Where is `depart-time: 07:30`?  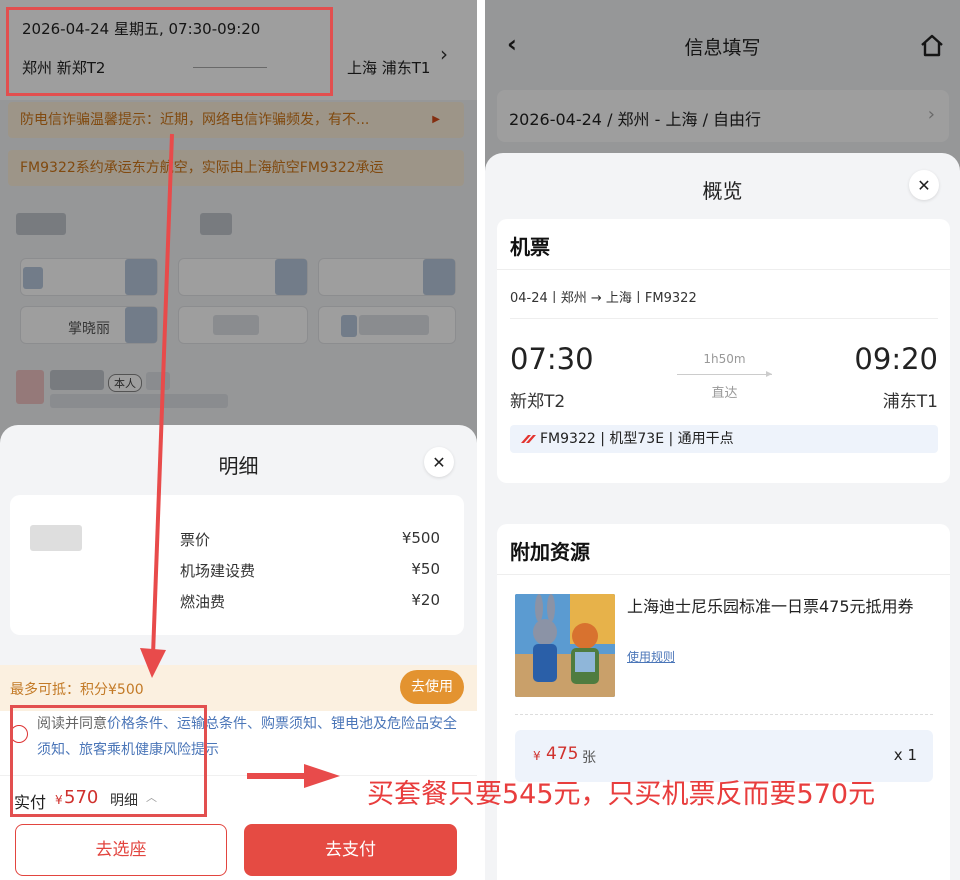
depart-time: 07:30 is located at coordinates (552, 359).